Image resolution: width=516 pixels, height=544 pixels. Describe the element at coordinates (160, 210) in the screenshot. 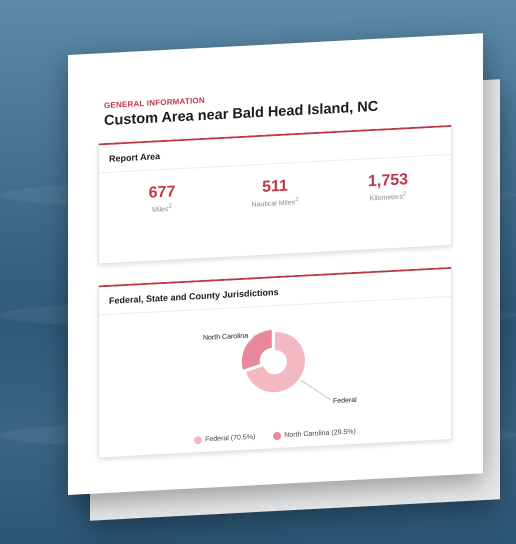

I see `stat-unit-label: Miles` at that location.